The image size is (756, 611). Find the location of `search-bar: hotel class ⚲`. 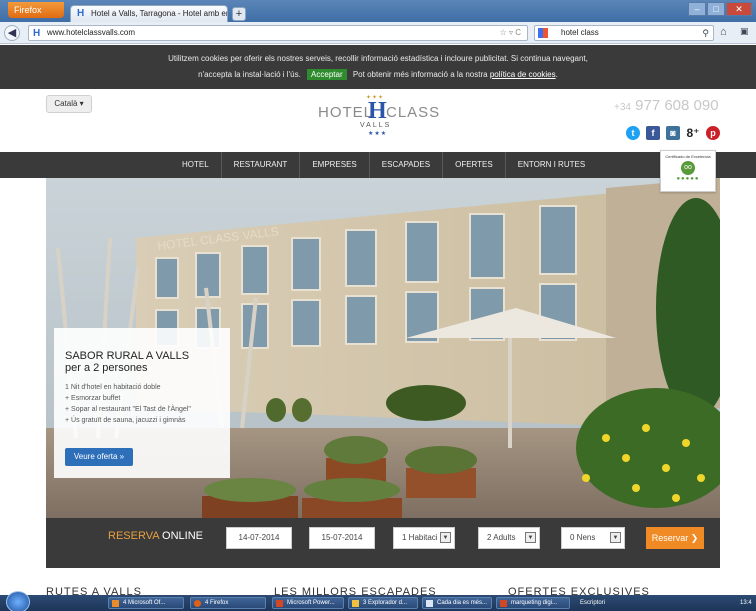

search-bar: hotel class ⚲ is located at coordinates (624, 33).